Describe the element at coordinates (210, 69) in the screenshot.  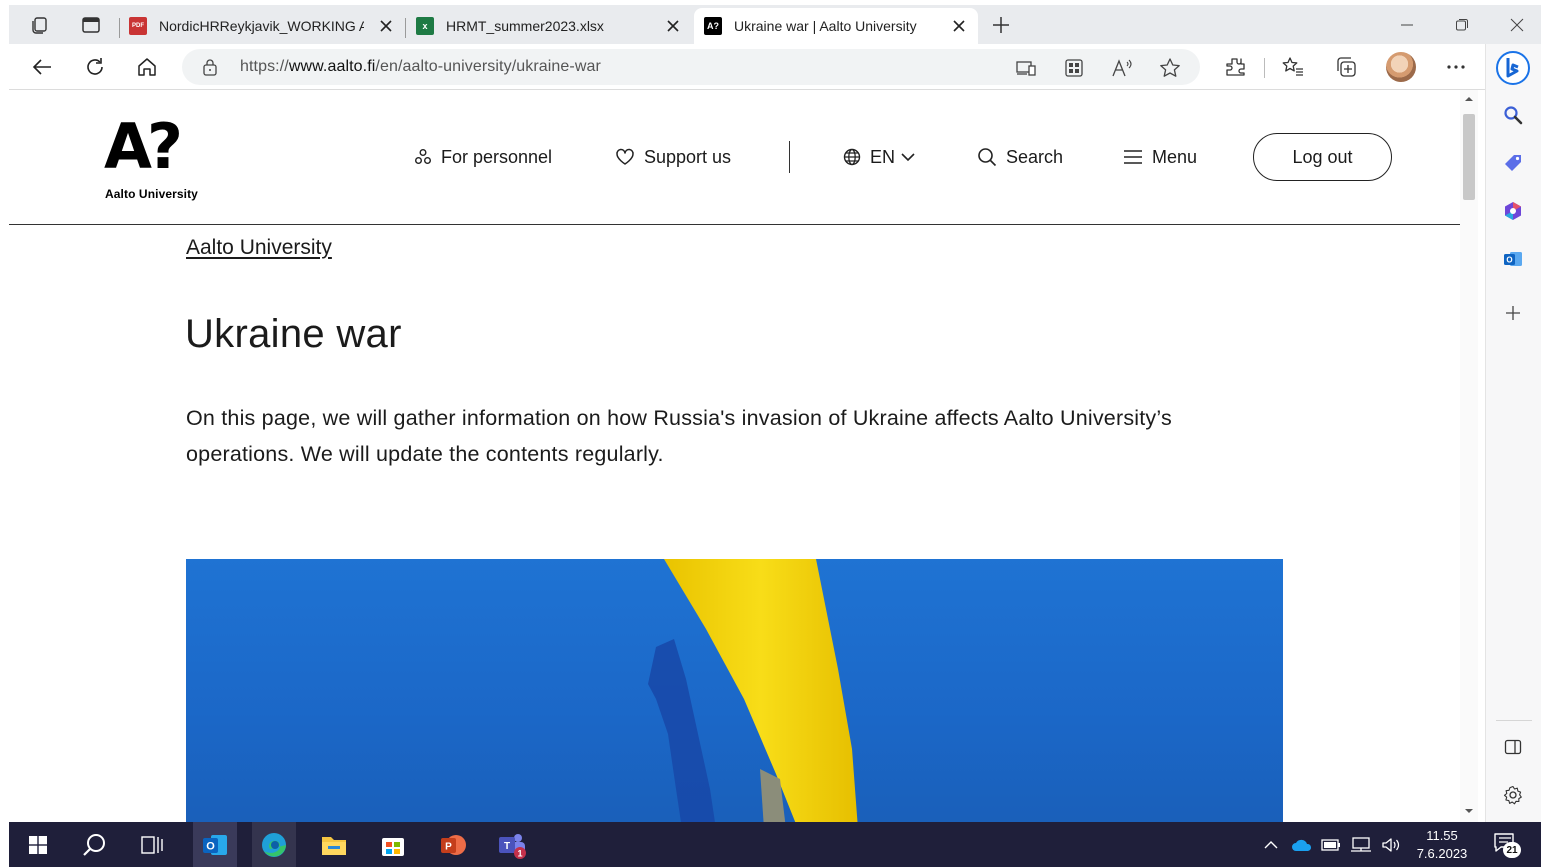
I see `lock-icon` at that location.